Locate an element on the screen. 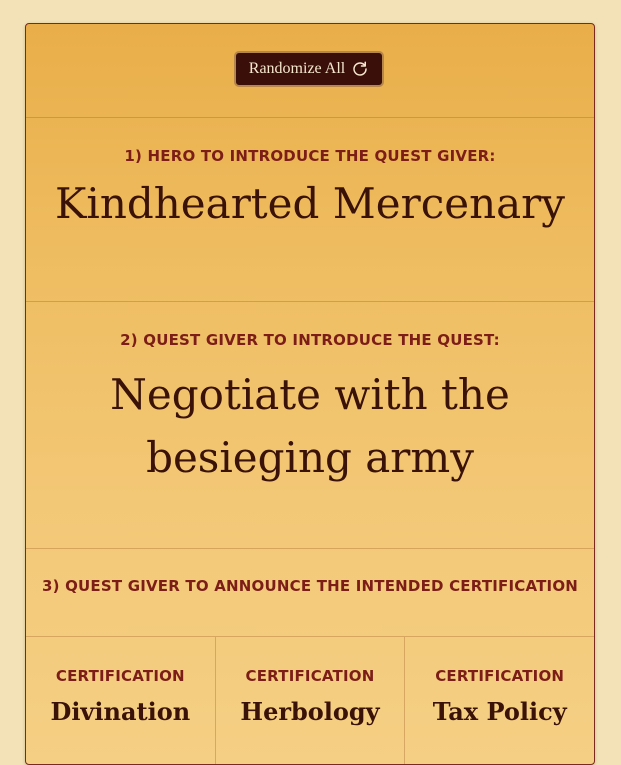 The width and height of the screenshot is (621, 765). certification-item: Certification Tax Policy is located at coordinates (499, 700).